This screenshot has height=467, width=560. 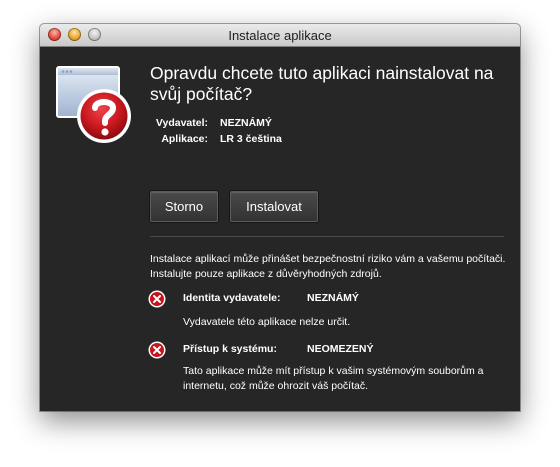 I want to click on install-button: Instalovat, so click(x=274, y=206).